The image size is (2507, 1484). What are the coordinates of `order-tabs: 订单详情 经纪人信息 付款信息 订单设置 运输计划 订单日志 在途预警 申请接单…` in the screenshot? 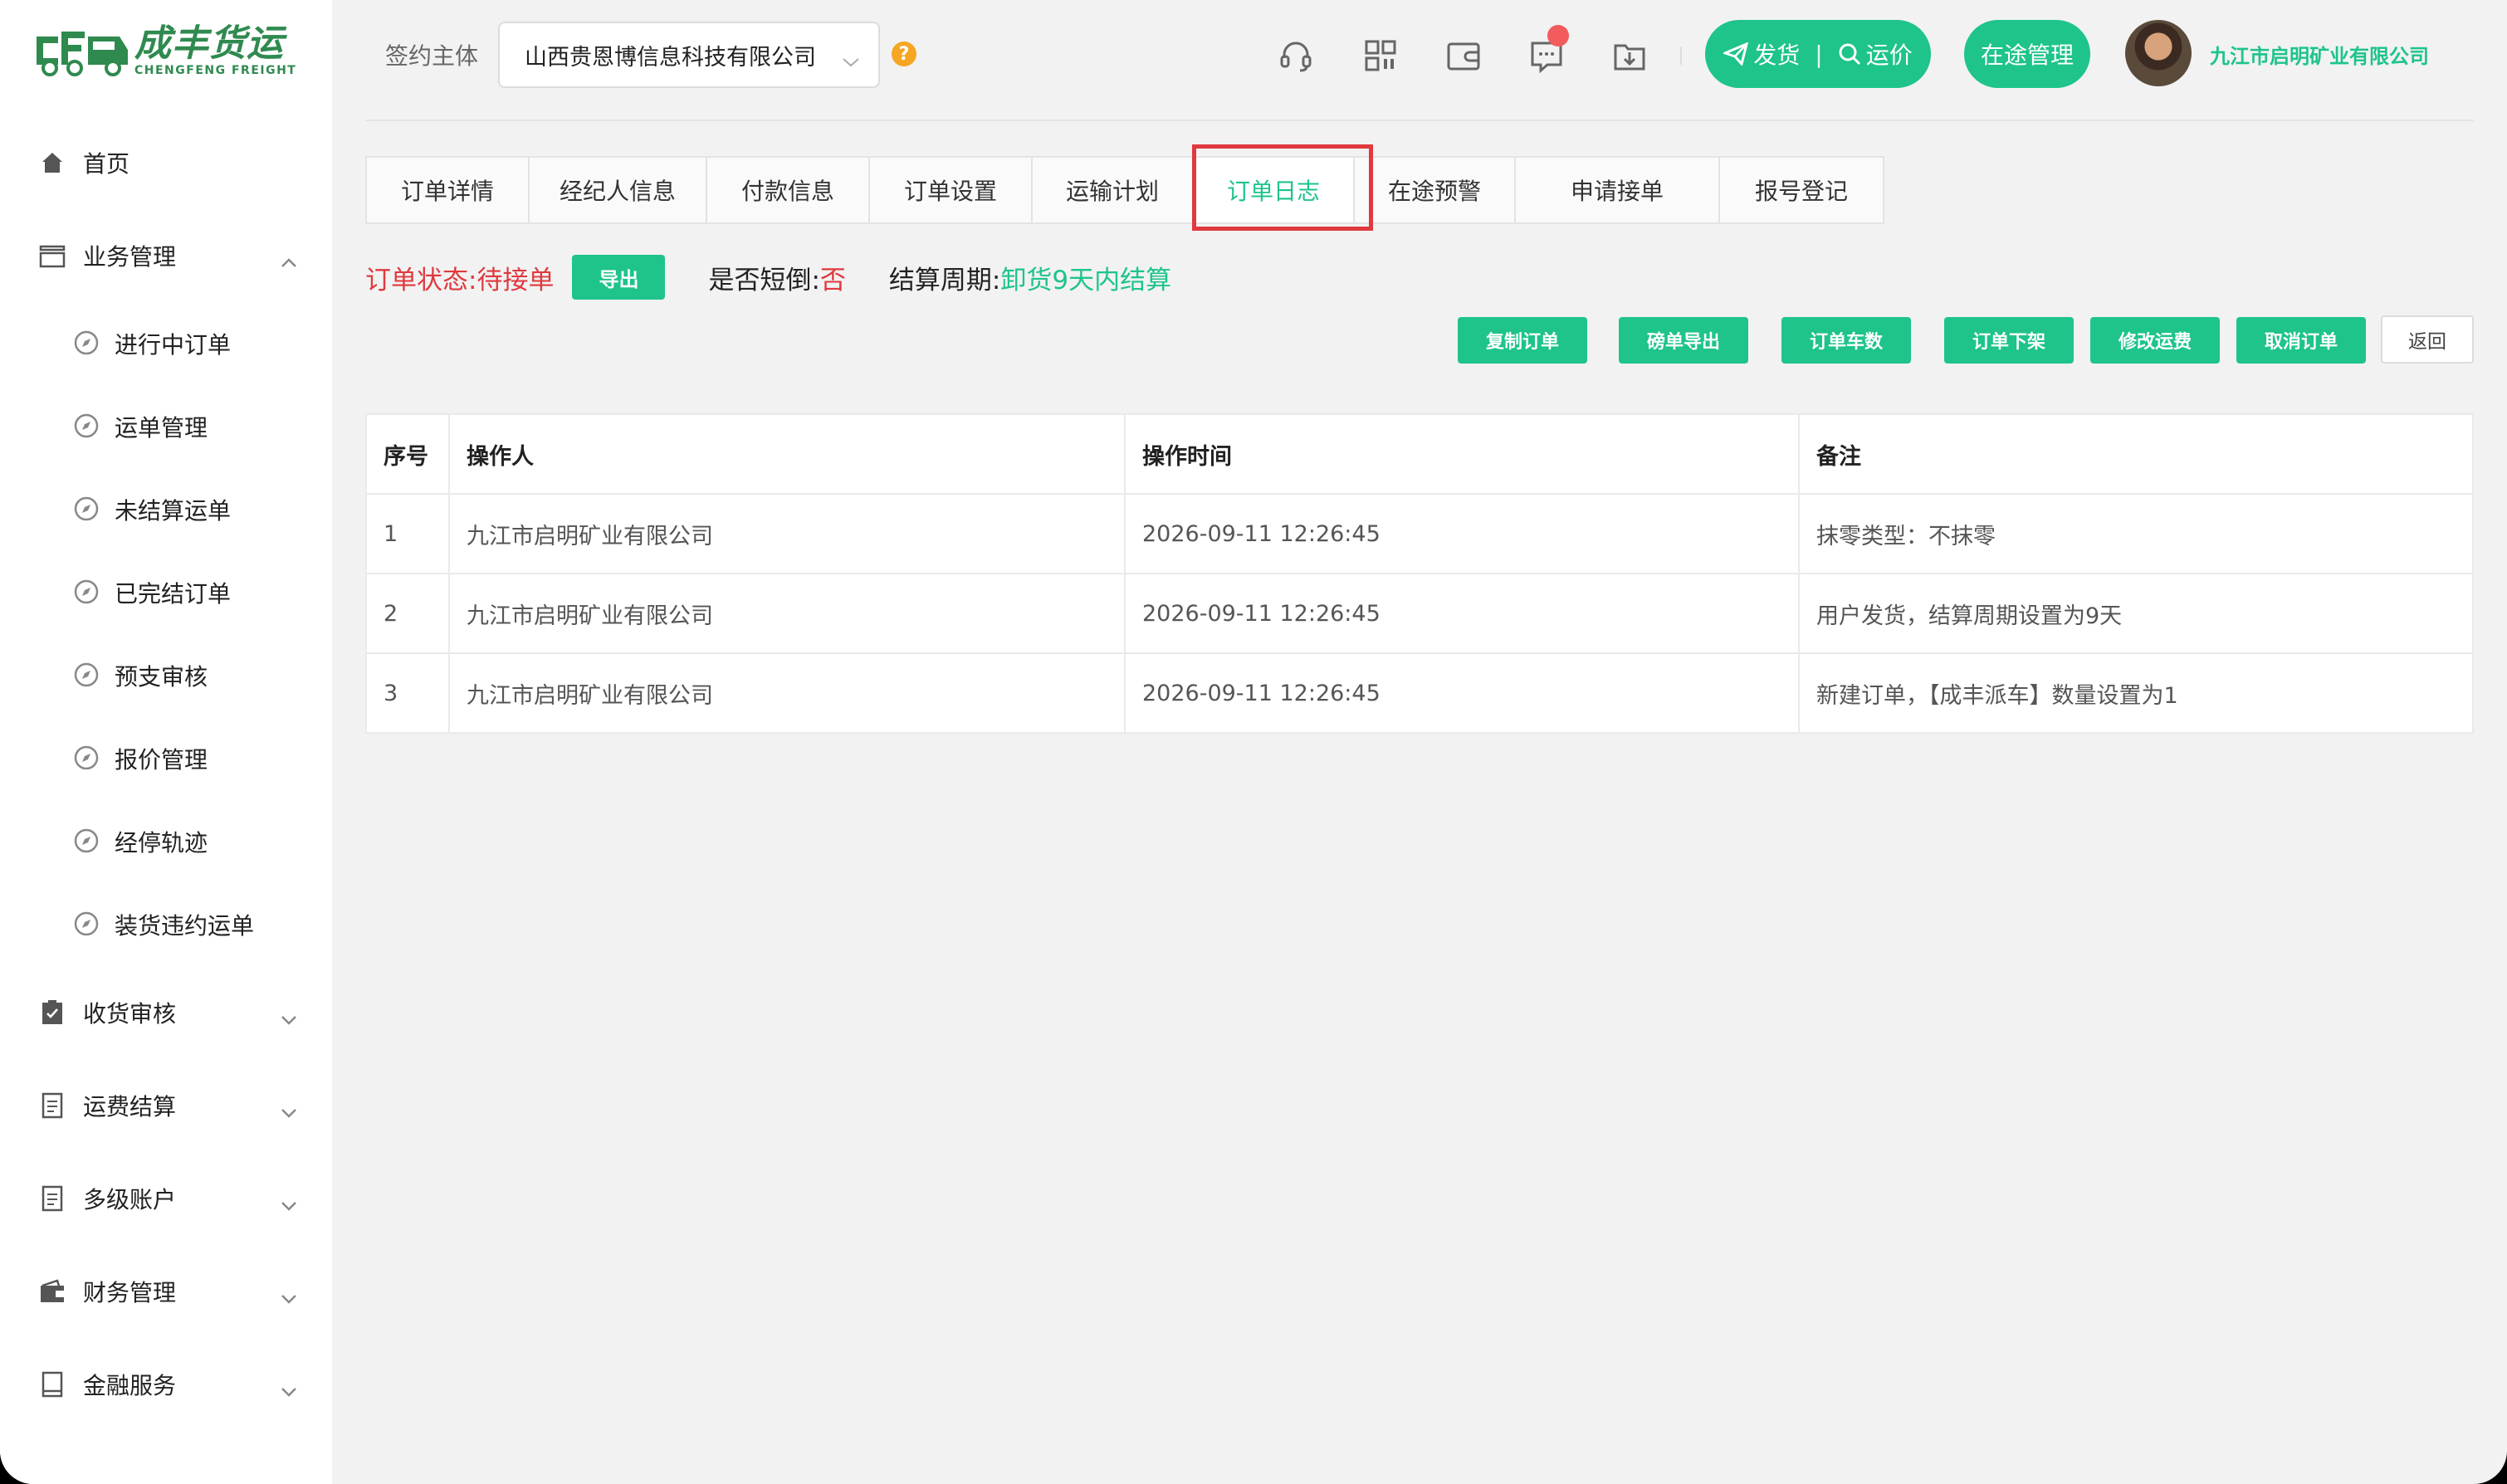 It's located at (1124, 190).